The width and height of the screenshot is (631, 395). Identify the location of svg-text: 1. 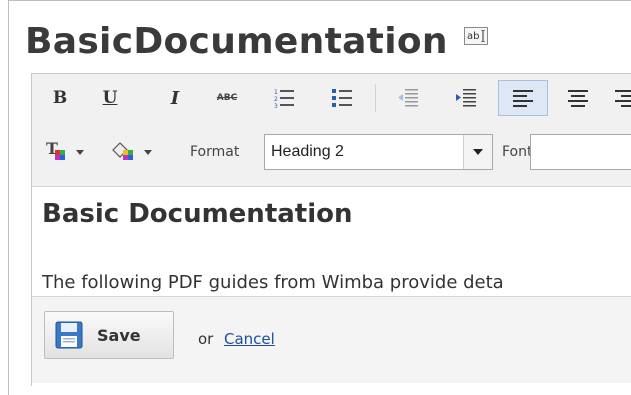
(276, 92).